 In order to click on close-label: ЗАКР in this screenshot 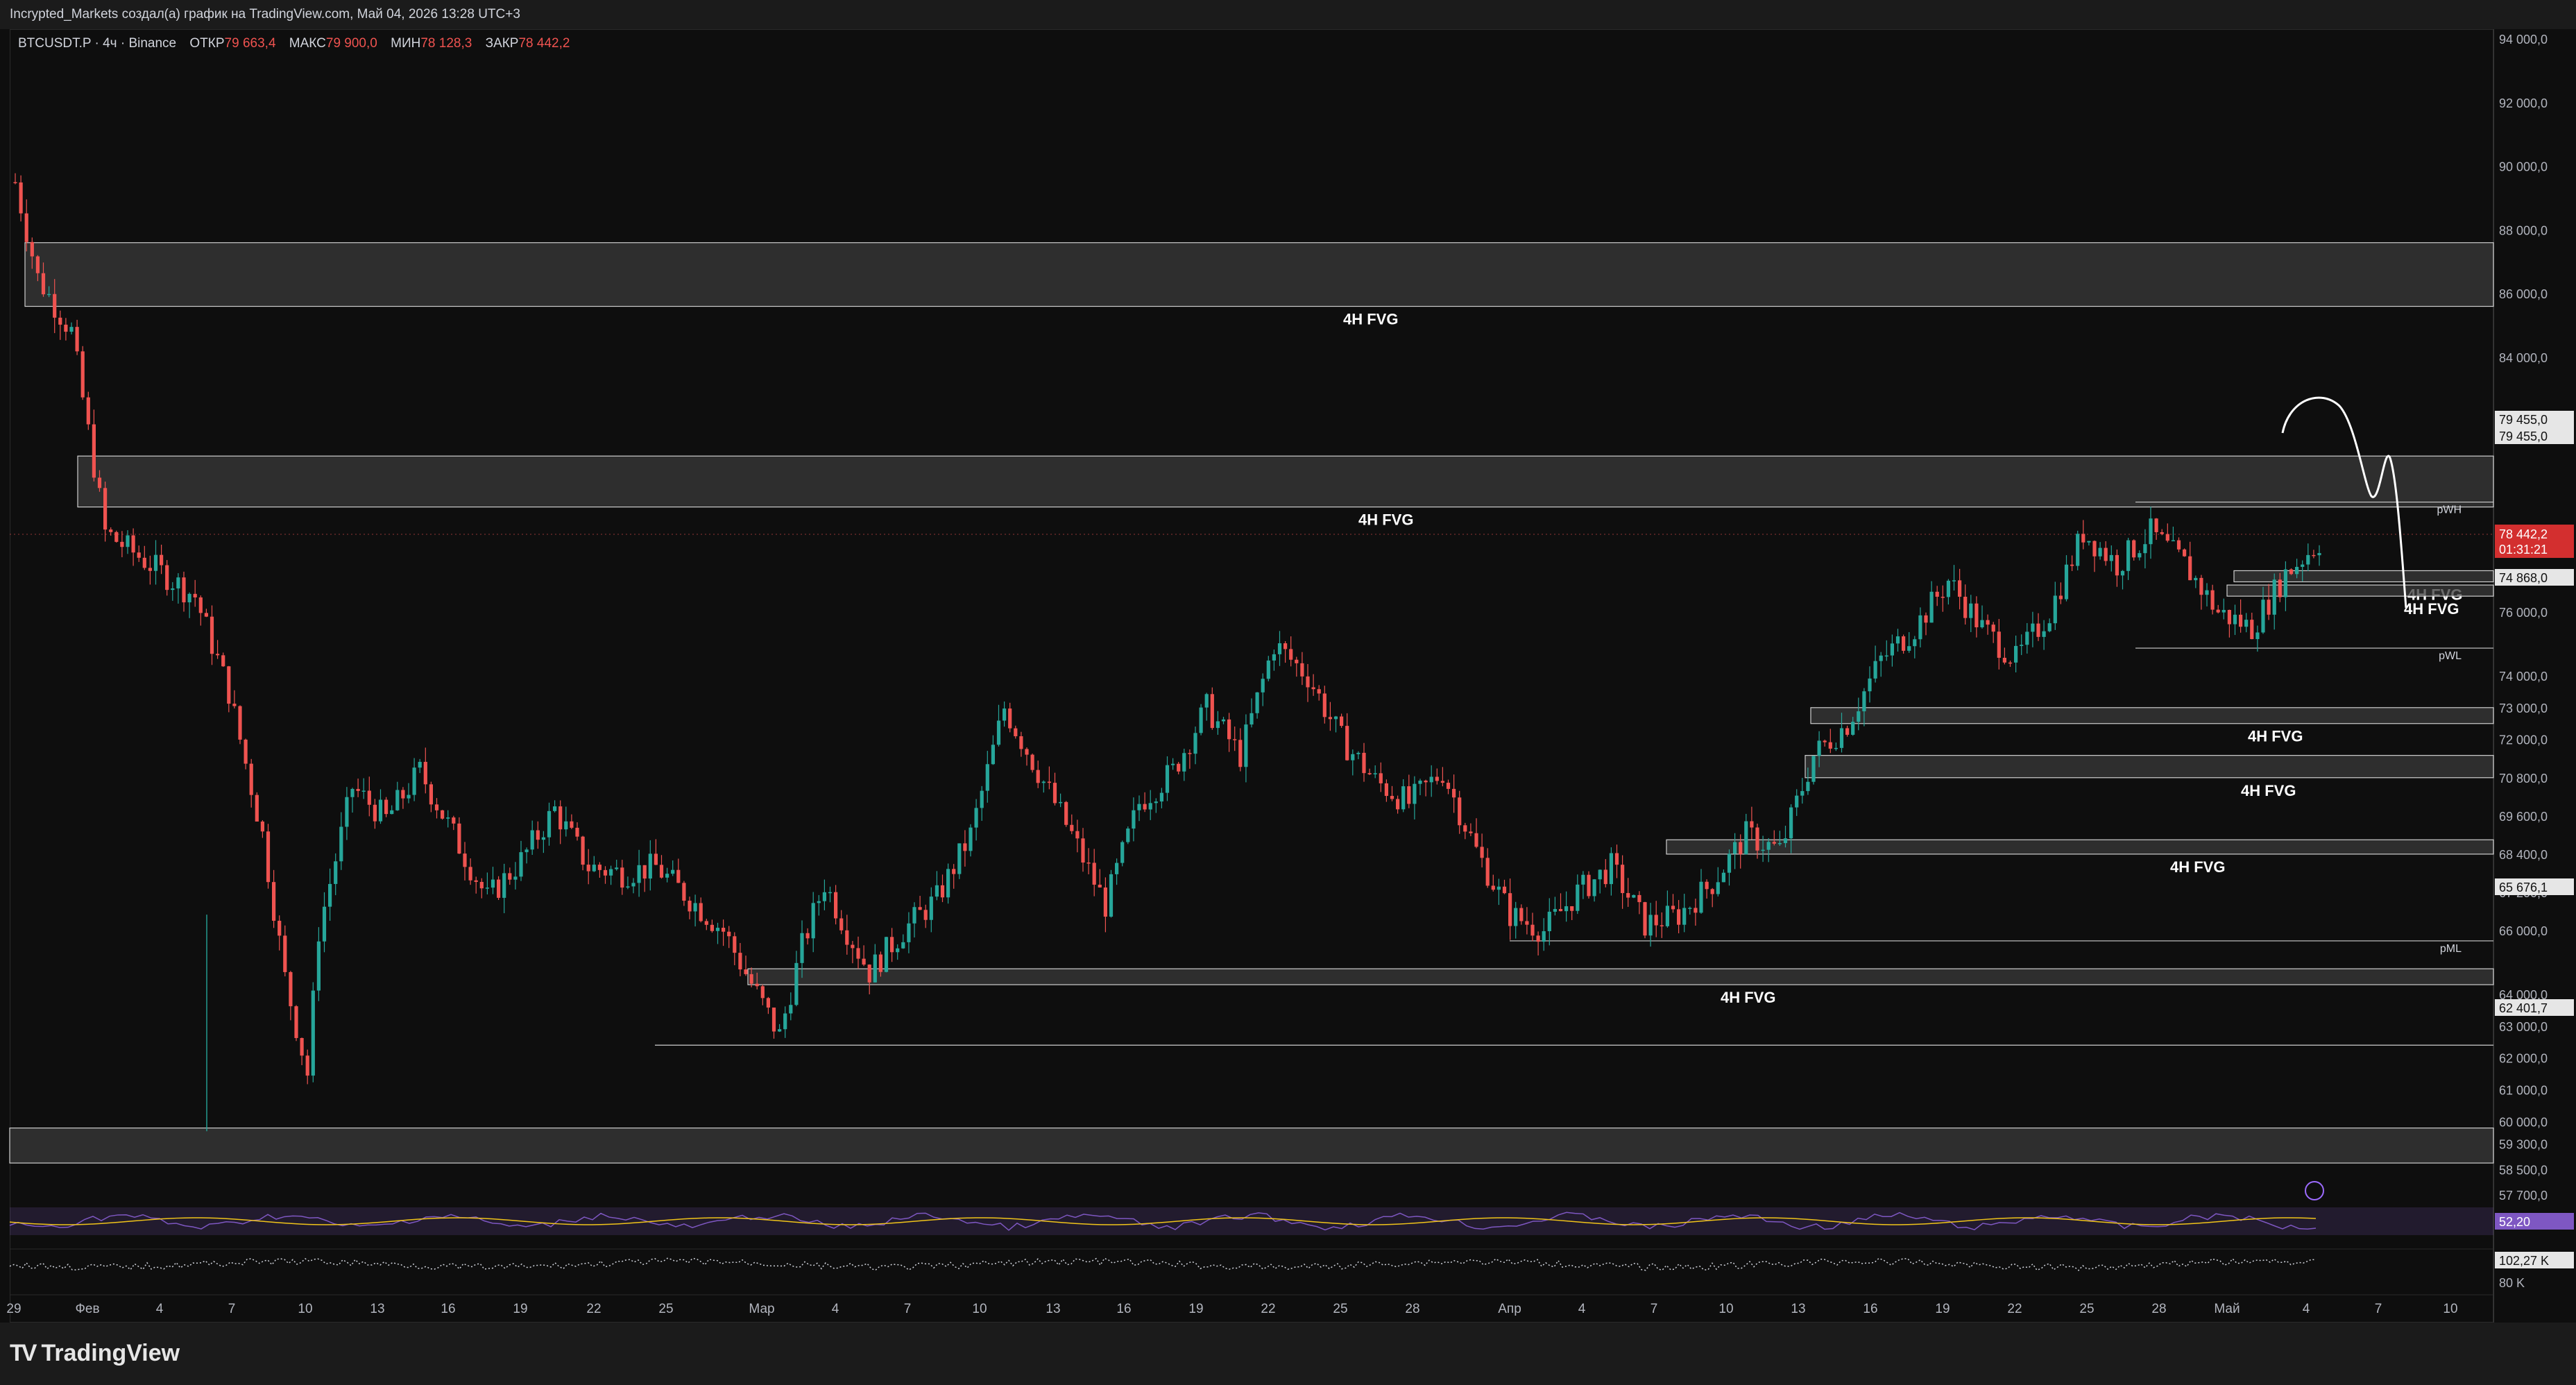, I will do `click(502, 44)`.